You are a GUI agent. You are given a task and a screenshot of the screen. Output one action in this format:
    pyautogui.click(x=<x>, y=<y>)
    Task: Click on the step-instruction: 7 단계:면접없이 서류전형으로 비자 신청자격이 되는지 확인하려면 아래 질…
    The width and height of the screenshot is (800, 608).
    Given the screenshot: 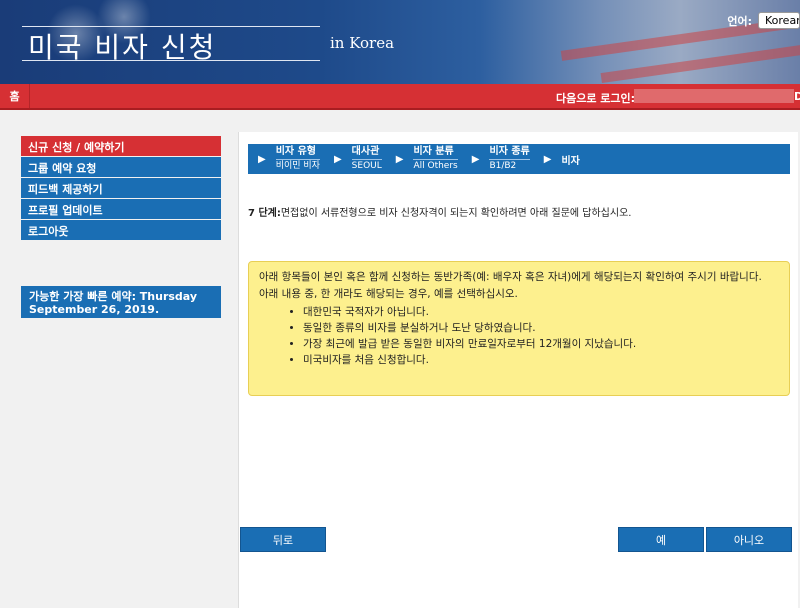 What is the action you would take?
    pyautogui.click(x=439, y=211)
    